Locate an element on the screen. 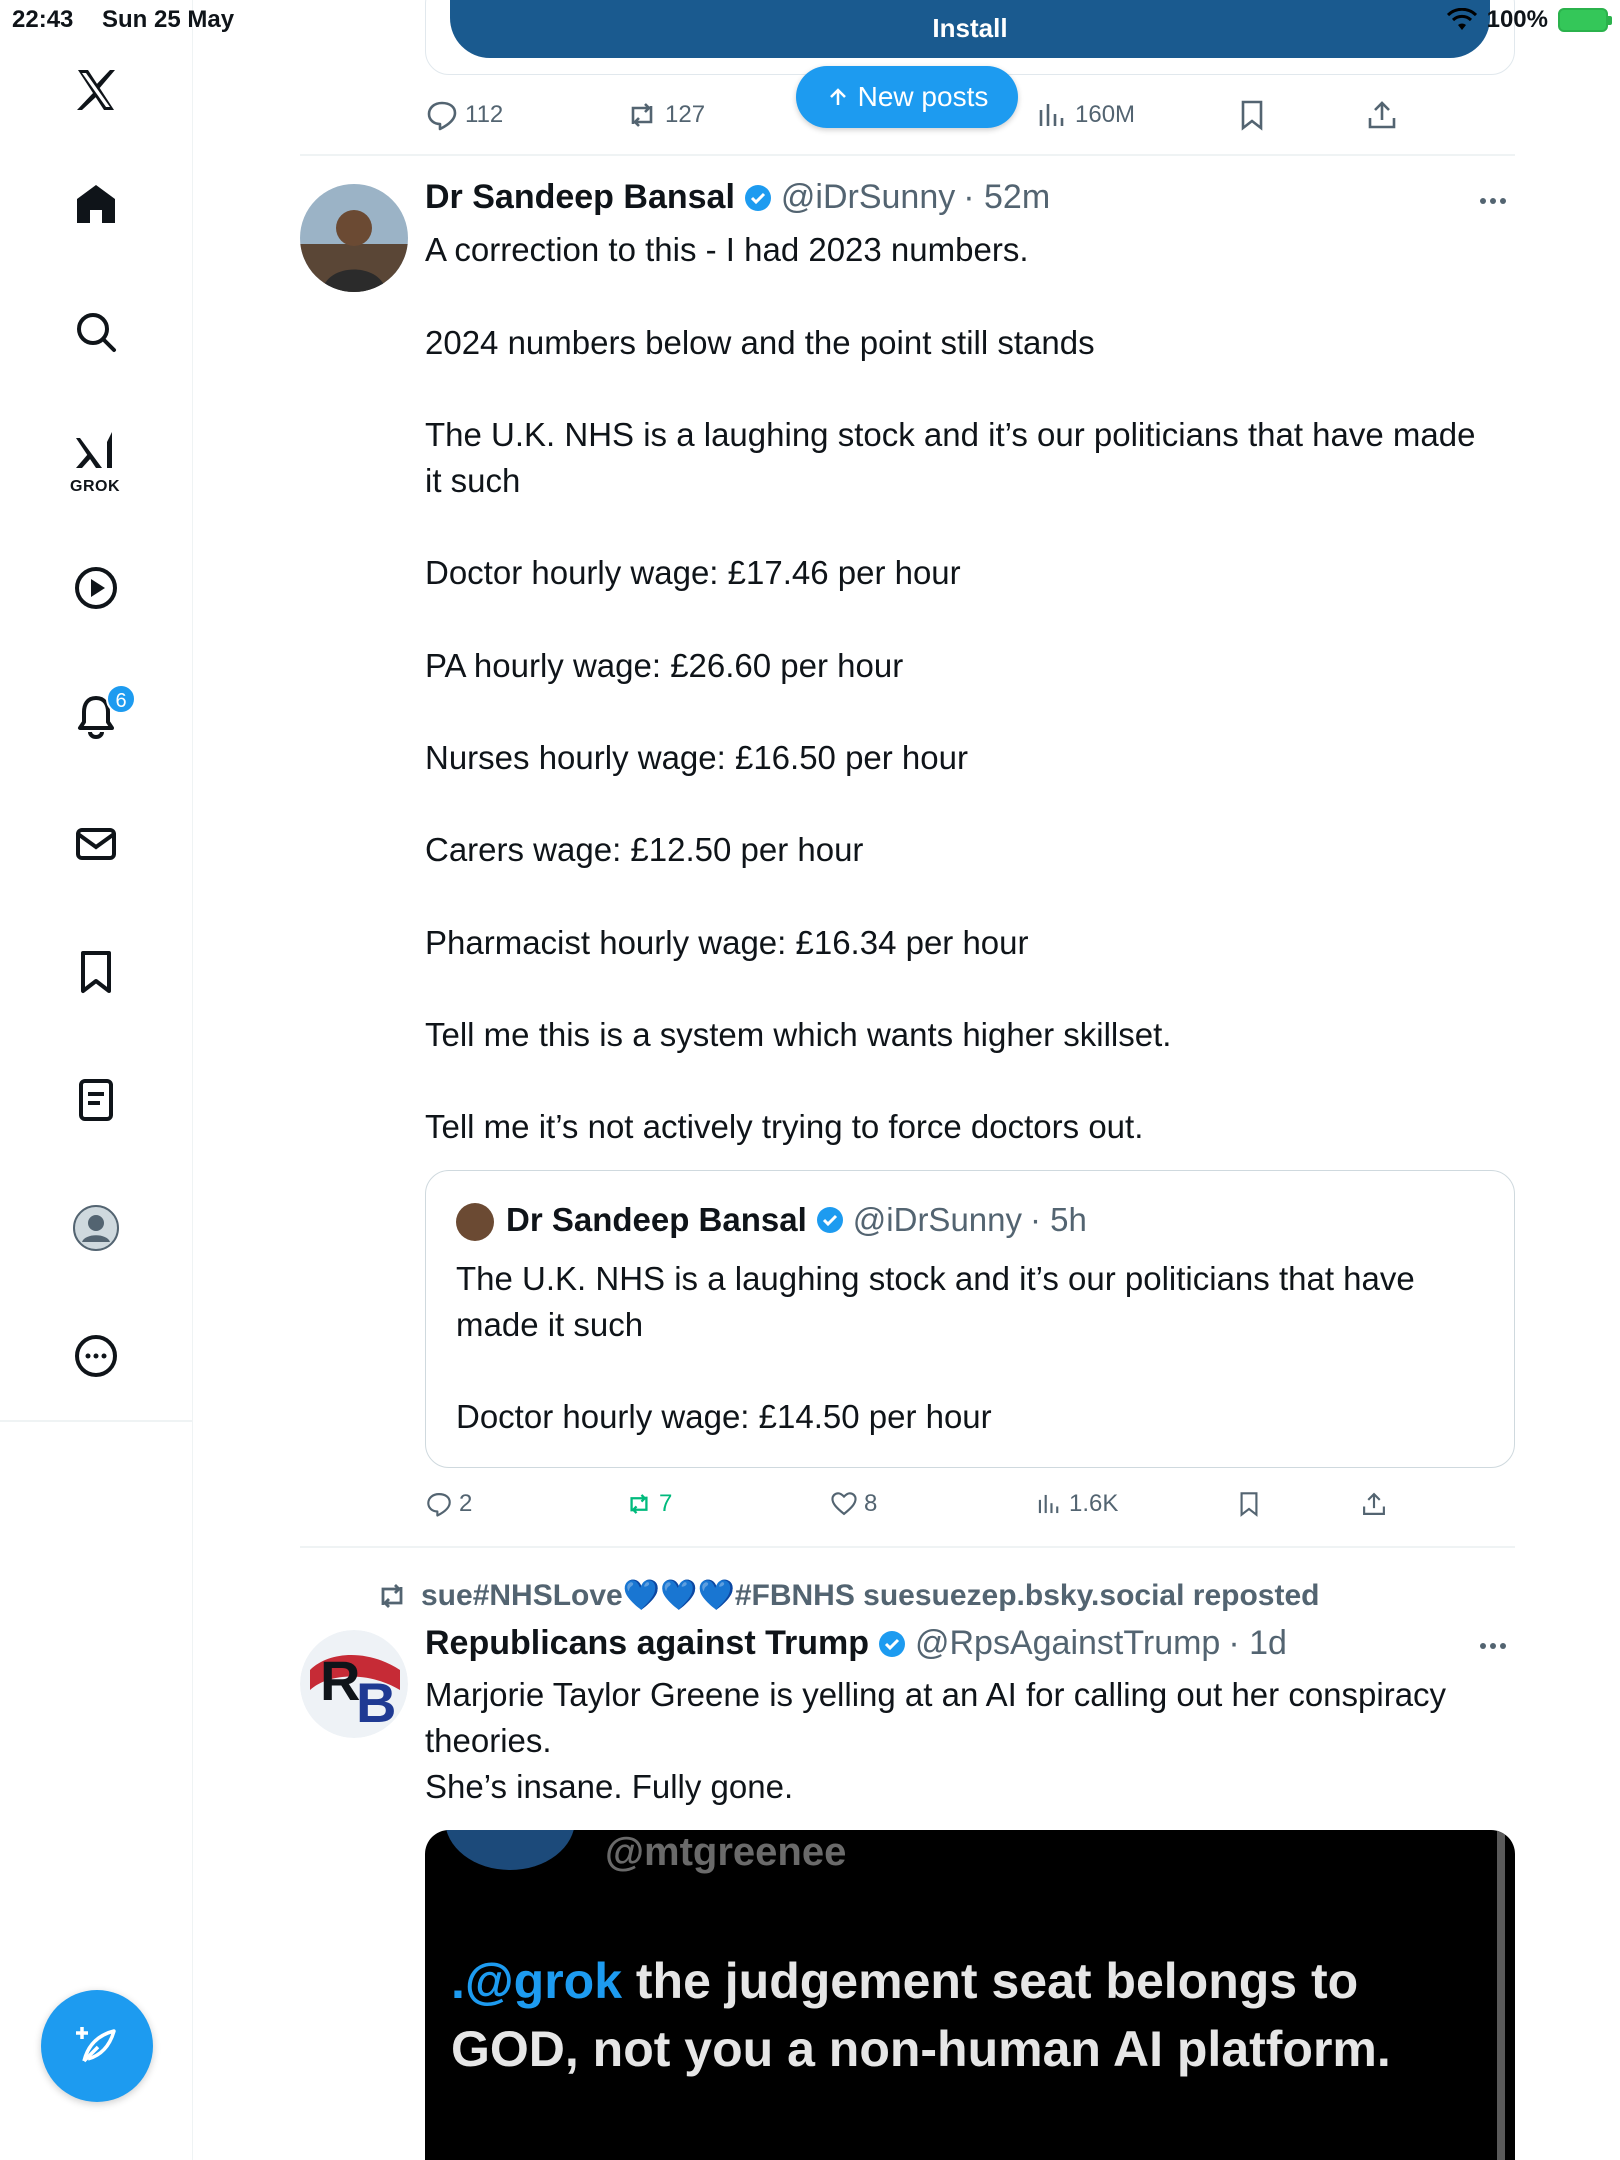 The image size is (1620, 2160). share-icon is located at coordinates (1382, 115).